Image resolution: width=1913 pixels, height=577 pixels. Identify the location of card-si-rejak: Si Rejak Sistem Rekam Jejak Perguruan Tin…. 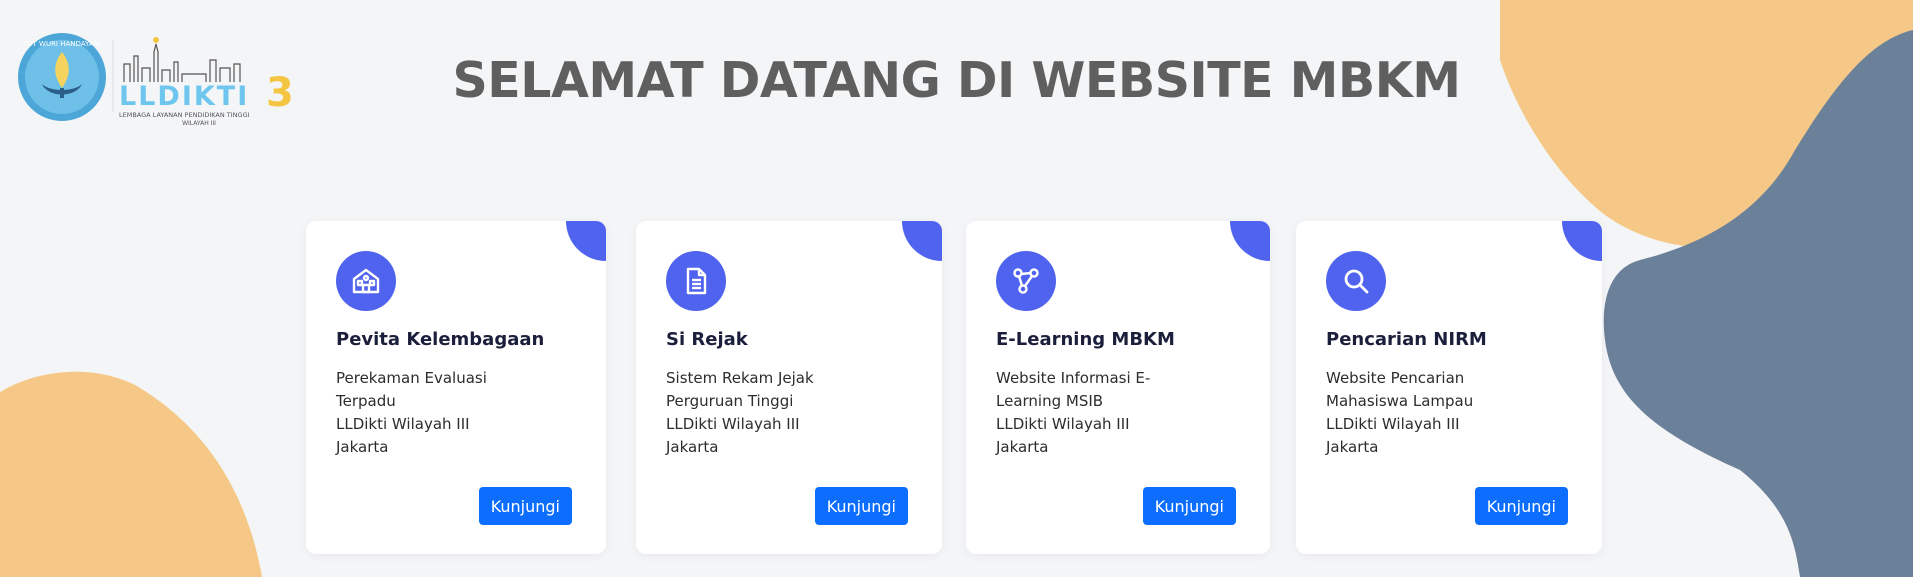
(789, 387).